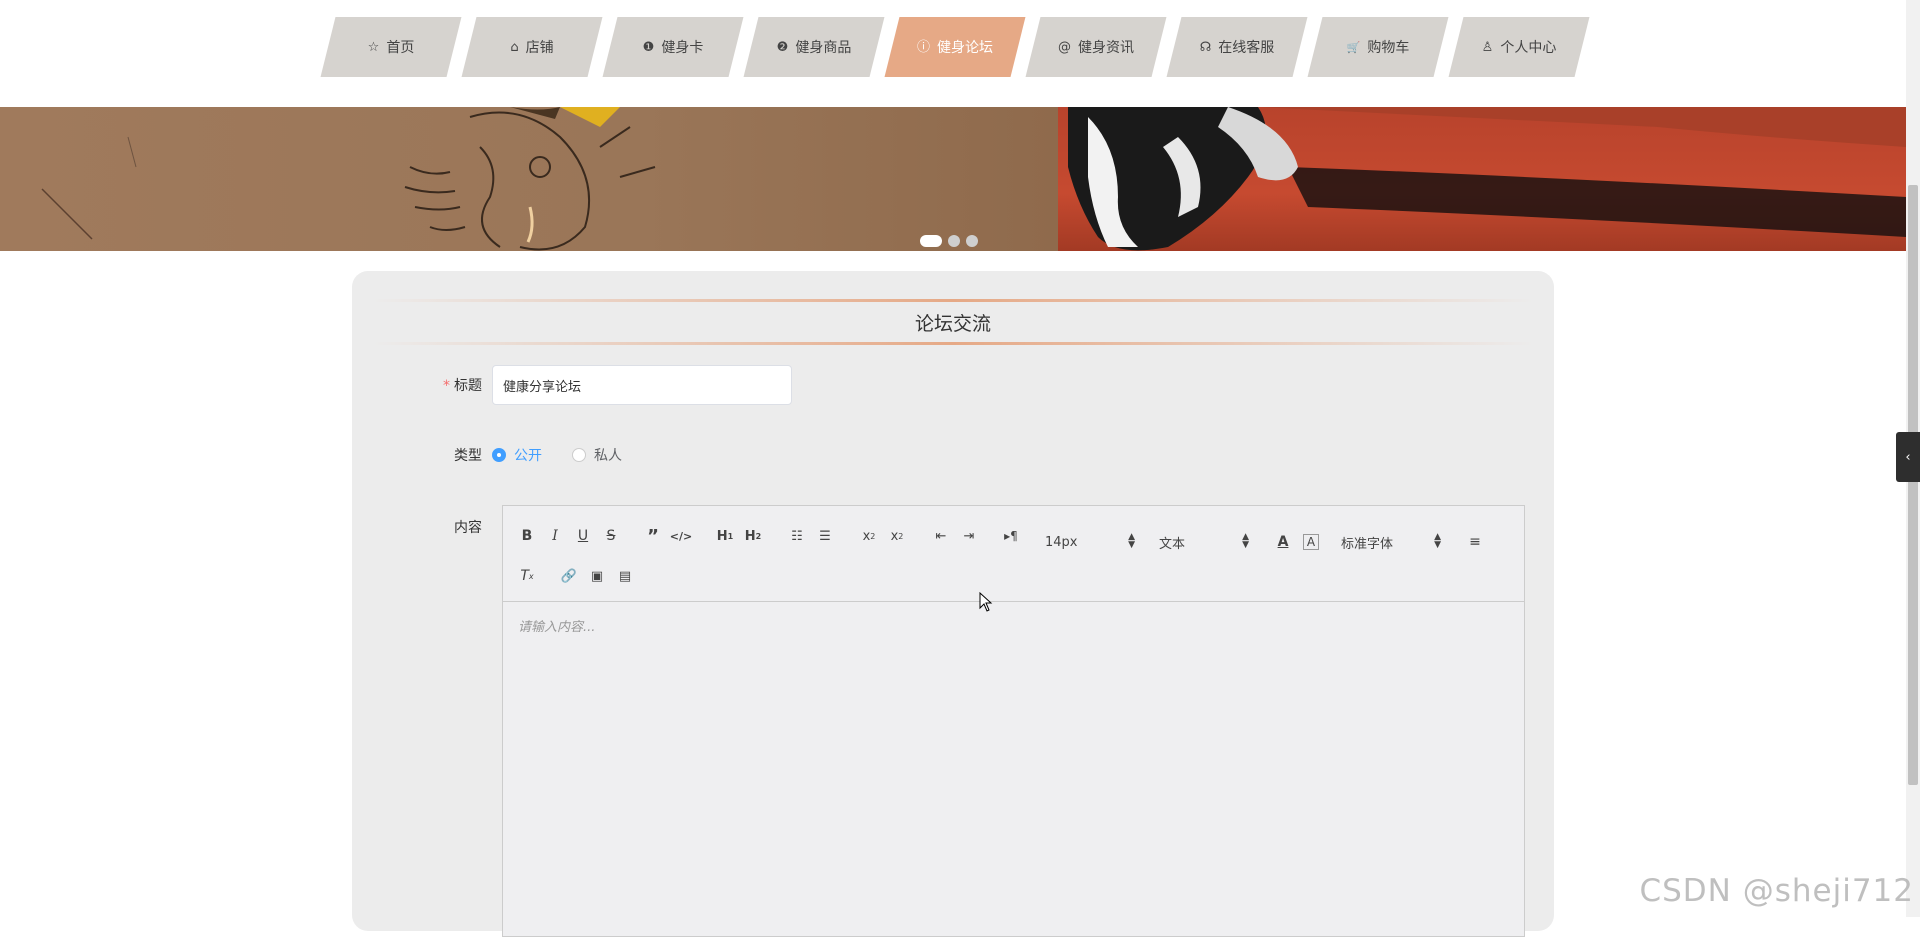 The width and height of the screenshot is (1920, 937). What do you see at coordinates (986, 602) in the screenshot?
I see `mouse-cursor-icon` at bounding box center [986, 602].